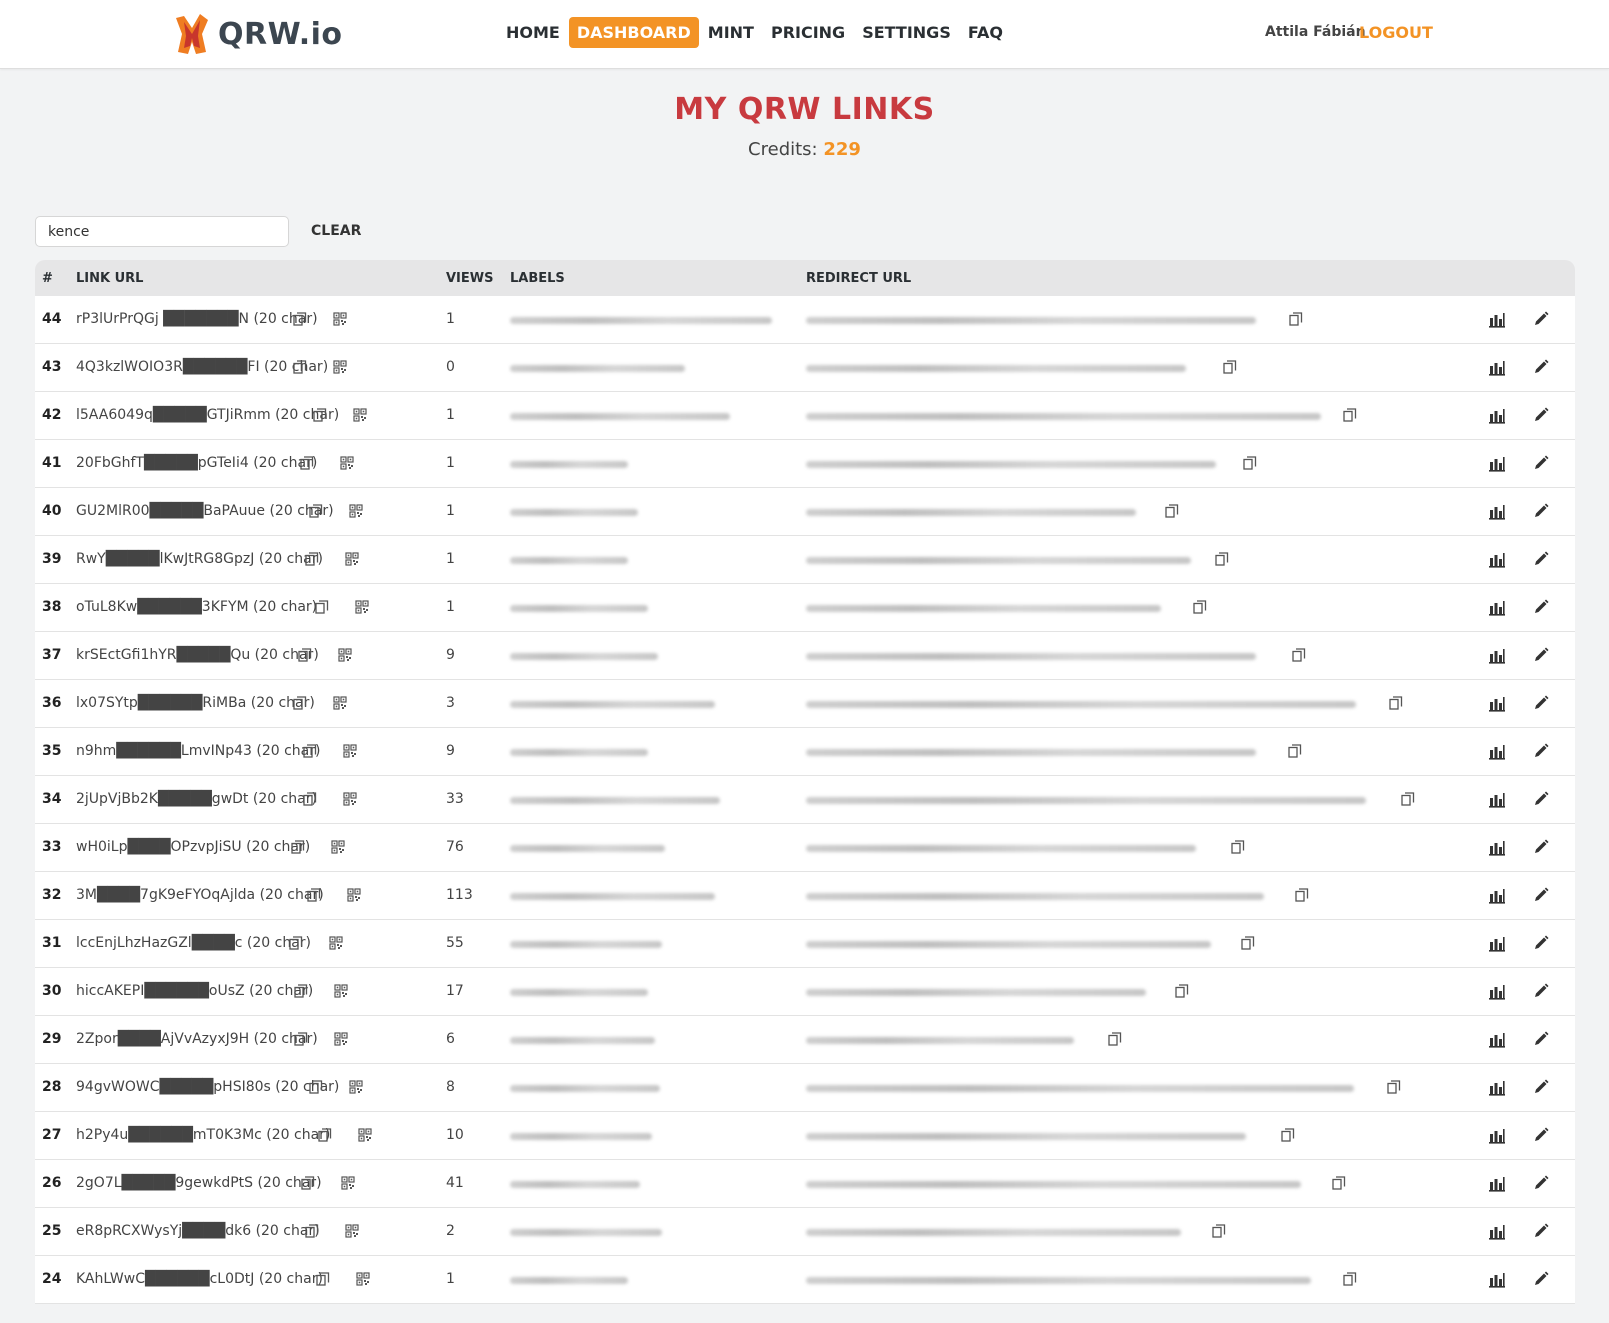 This screenshot has height=1323, width=1609. Describe the element at coordinates (203, 1135) in the screenshot. I see `link-url: h2Py4u██████mT0K3Mc (20 char)` at that location.